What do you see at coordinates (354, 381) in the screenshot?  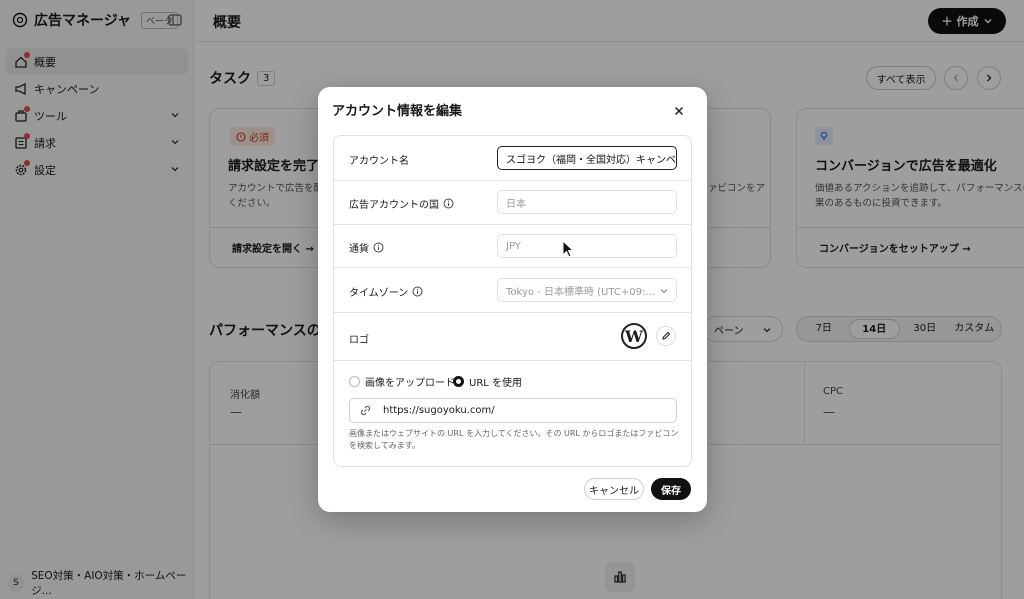 I see `radio-circle` at bounding box center [354, 381].